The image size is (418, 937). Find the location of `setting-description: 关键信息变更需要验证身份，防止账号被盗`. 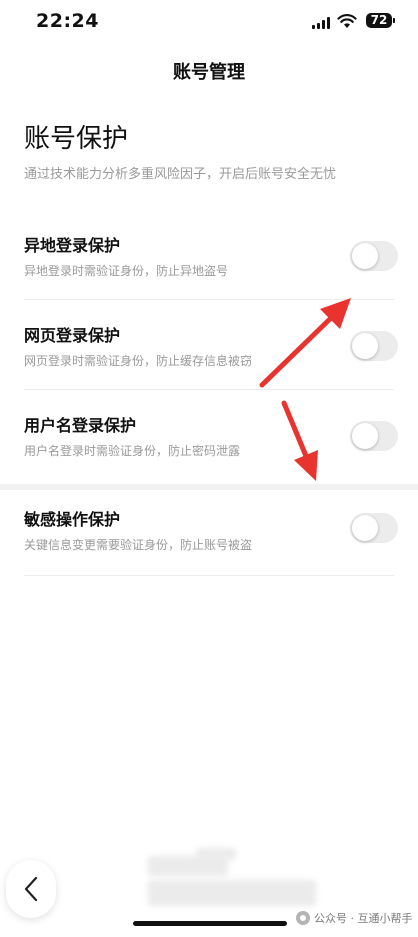

setting-description: 关键信息变更需要验证身份，防止账号被盗 is located at coordinates (138, 545).